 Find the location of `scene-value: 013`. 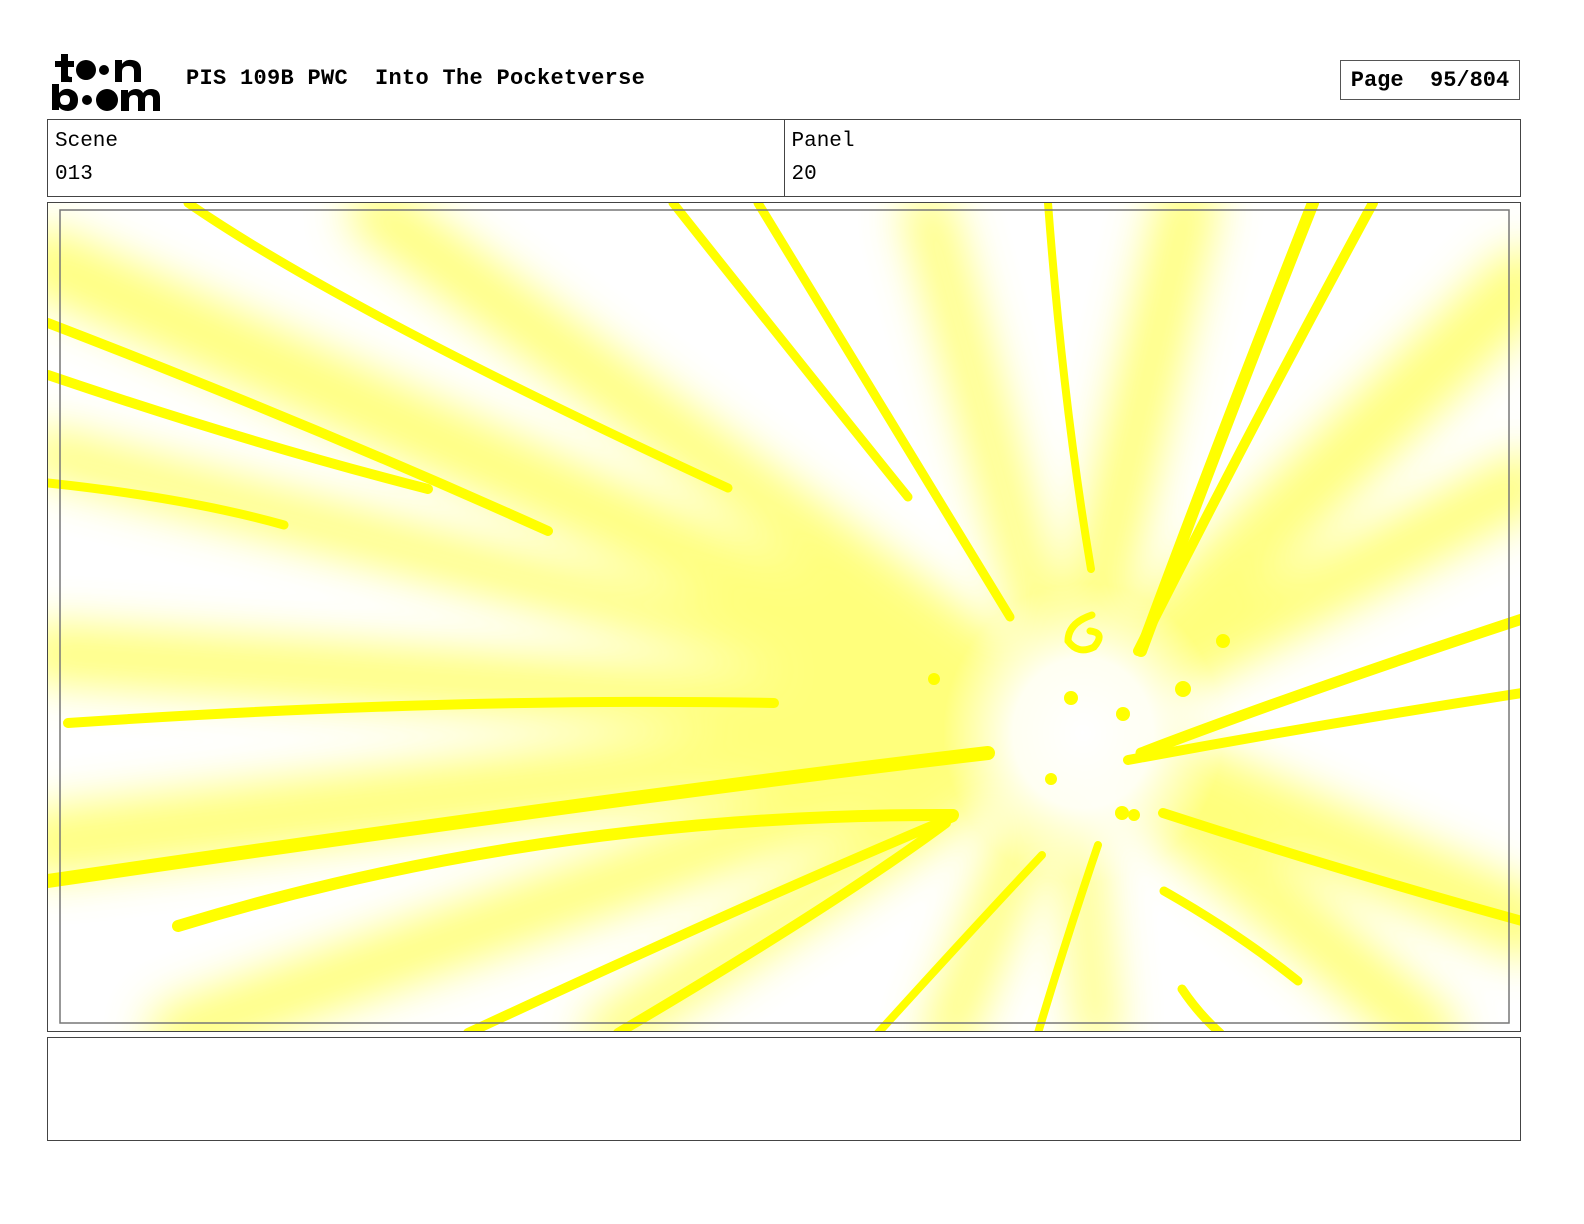

scene-value: 013 is located at coordinates (74, 174).